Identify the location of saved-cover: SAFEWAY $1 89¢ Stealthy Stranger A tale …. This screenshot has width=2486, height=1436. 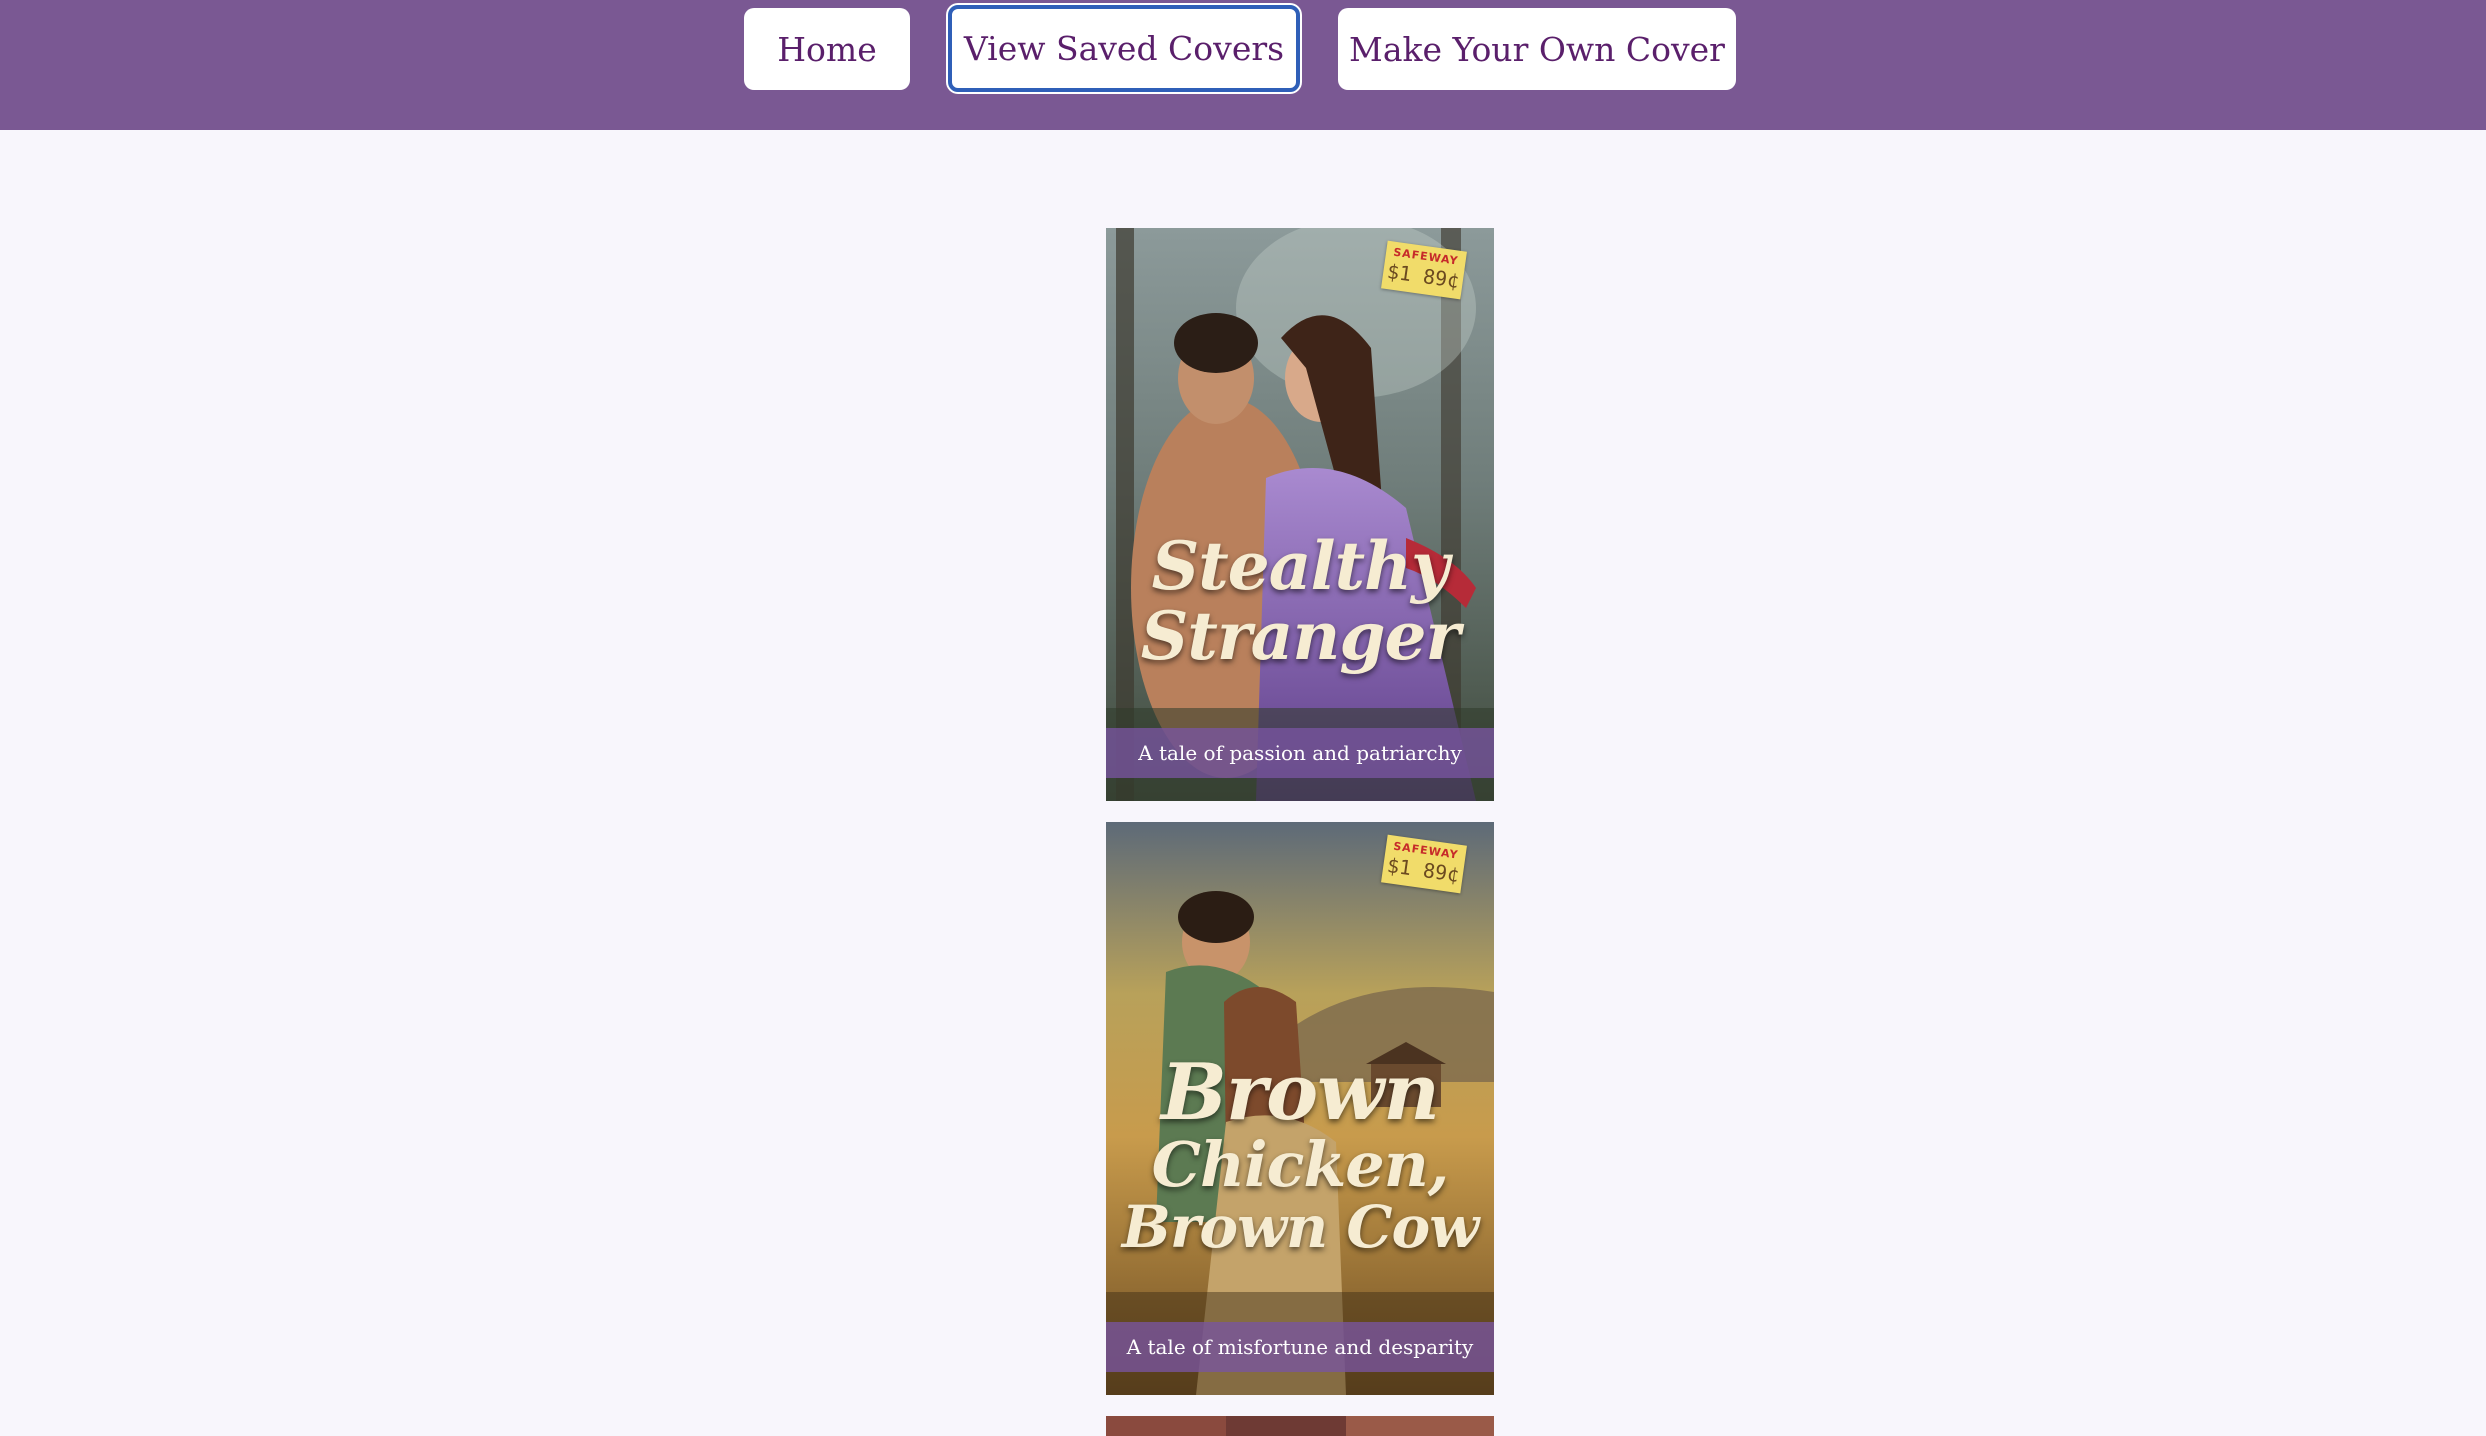
(1300, 514).